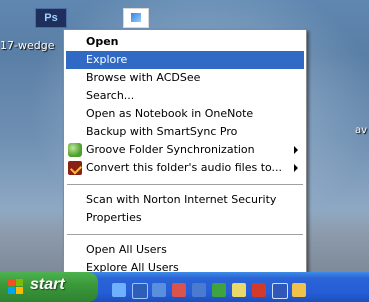 The image size is (369, 302). Describe the element at coordinates (179, 290) in the screenshot. I see `lang-icon` at that location.